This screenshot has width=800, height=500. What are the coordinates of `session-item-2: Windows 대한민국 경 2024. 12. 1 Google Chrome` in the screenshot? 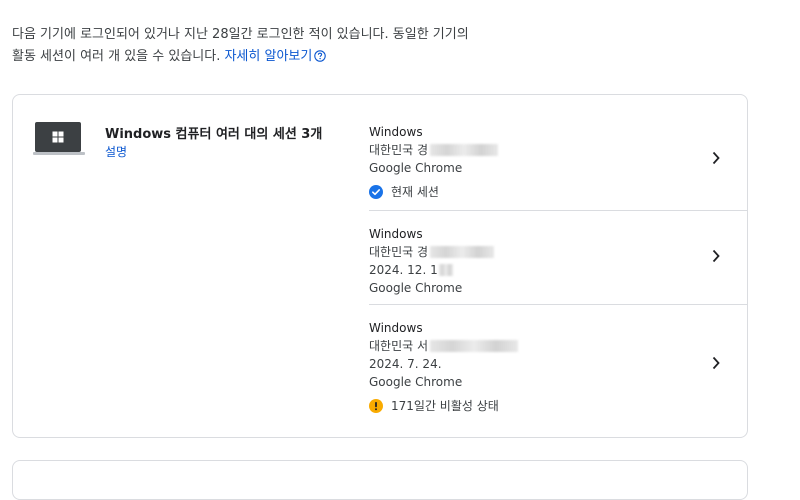 It's located at (559, 261).